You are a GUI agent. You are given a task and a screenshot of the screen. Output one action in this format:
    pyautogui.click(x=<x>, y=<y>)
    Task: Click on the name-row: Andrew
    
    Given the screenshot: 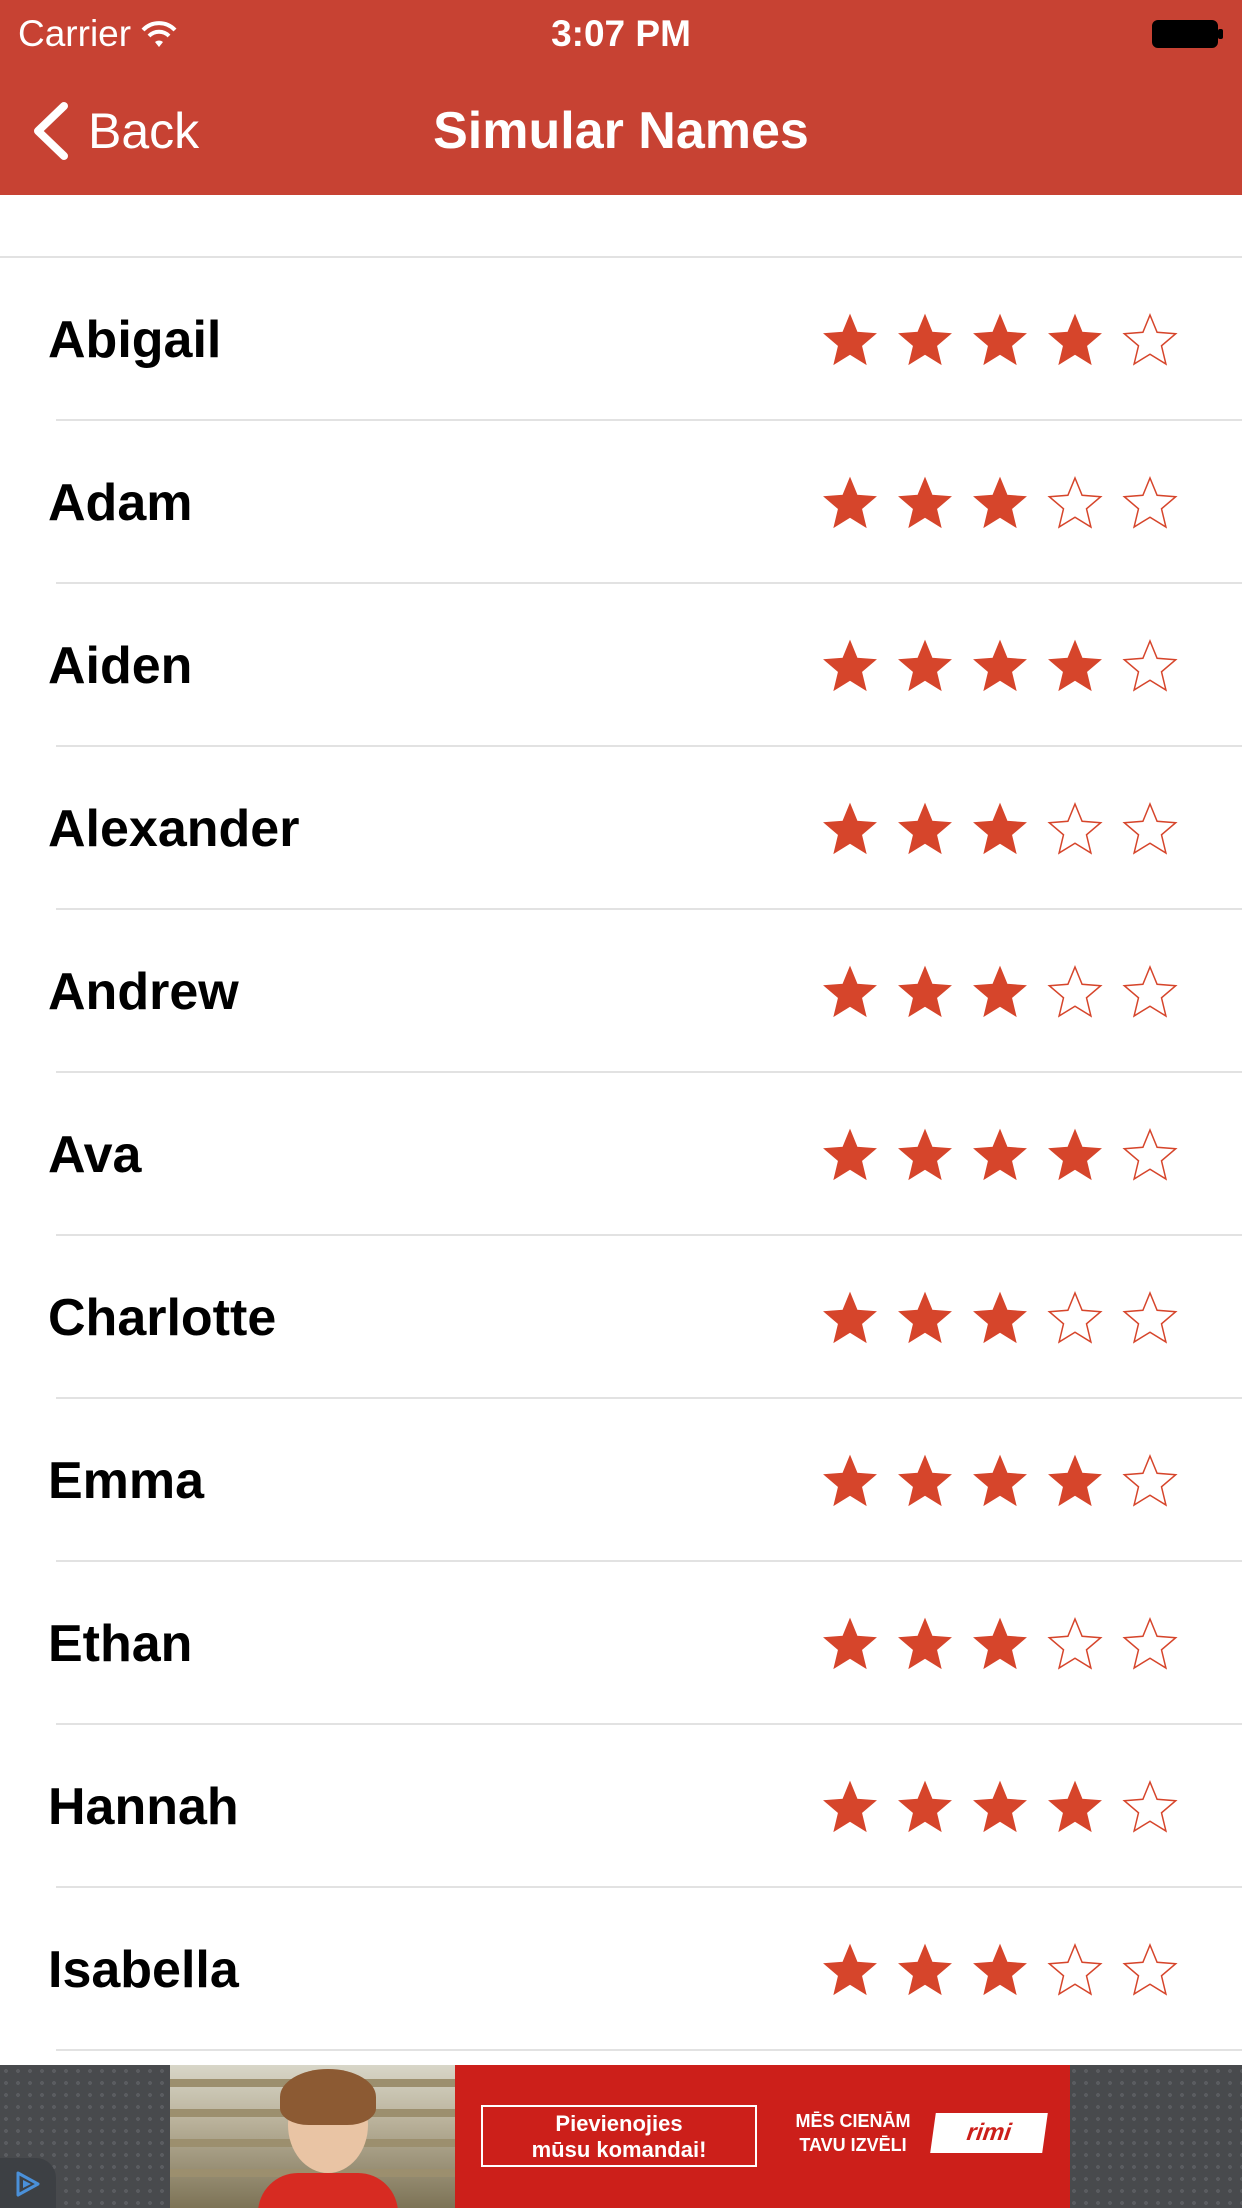 What is the action you would take?
    pyautogui.click(x=621, y=991)
    